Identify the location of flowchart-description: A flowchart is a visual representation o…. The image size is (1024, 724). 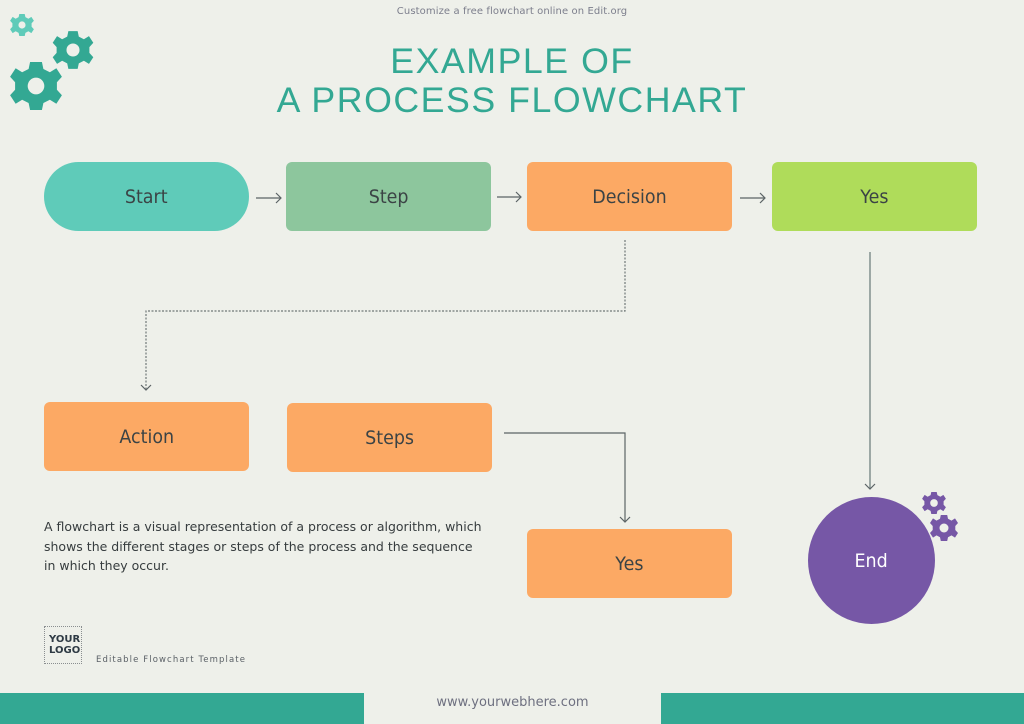
(263, 546).